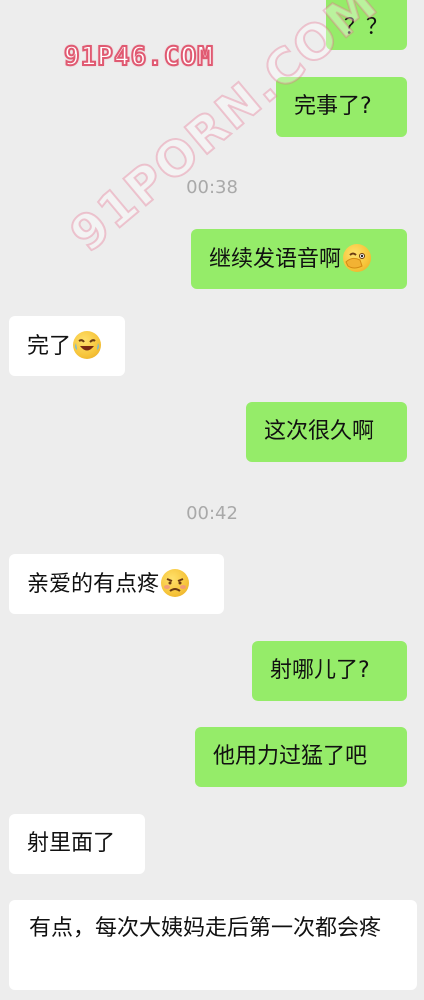 Image resolution: width=424 pixels, height=1000 pixels. I want to click on message-text: 这次很久啊, so click(319, 431).